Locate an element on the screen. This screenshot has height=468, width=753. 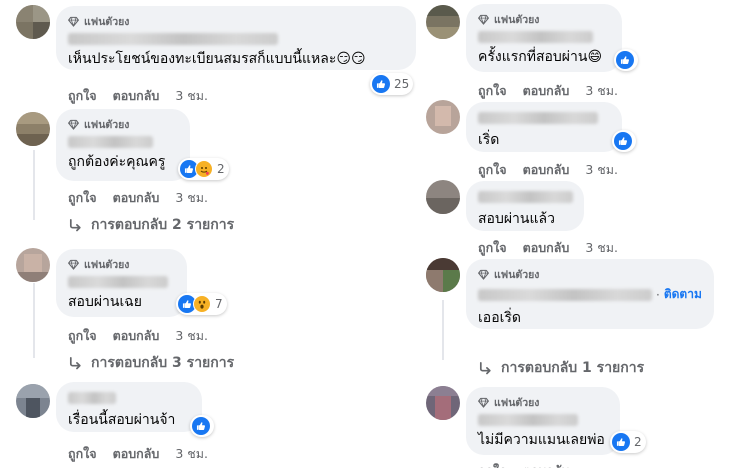
view-replies-link: การตอบกลับ 1 รายการ is located at coordinates (561, 368).